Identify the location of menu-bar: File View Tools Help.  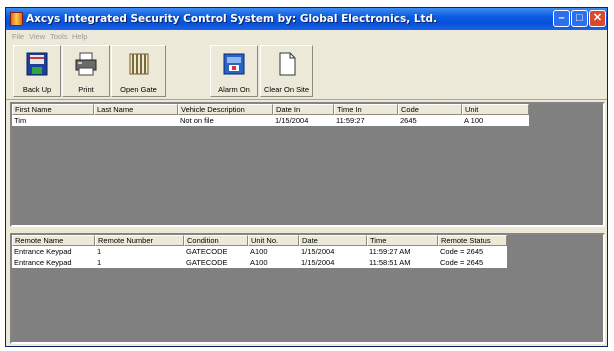
(306, 37).